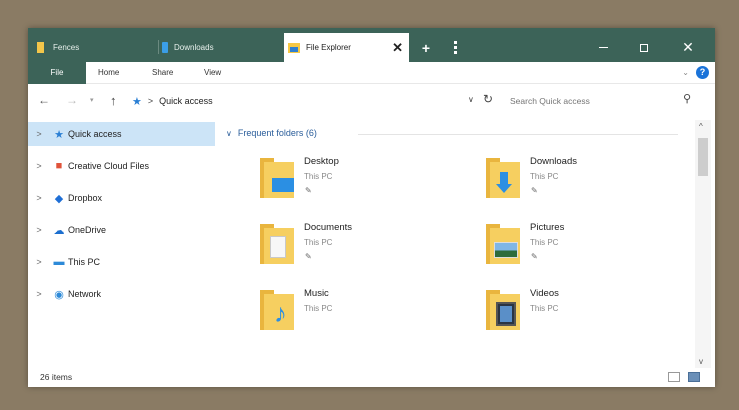 This screenshot has height=410, width=739. I want to click on address-toolbar: ← → ▾ ↑ ★ > Quick access ∨ ↻ ⚲, so click(371, 102).